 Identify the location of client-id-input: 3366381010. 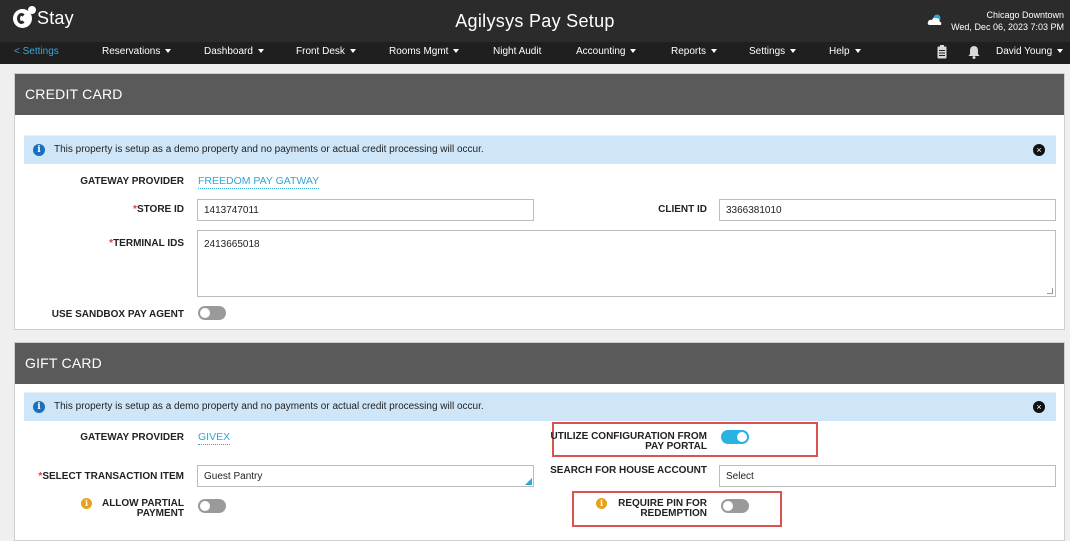
(887, 210).